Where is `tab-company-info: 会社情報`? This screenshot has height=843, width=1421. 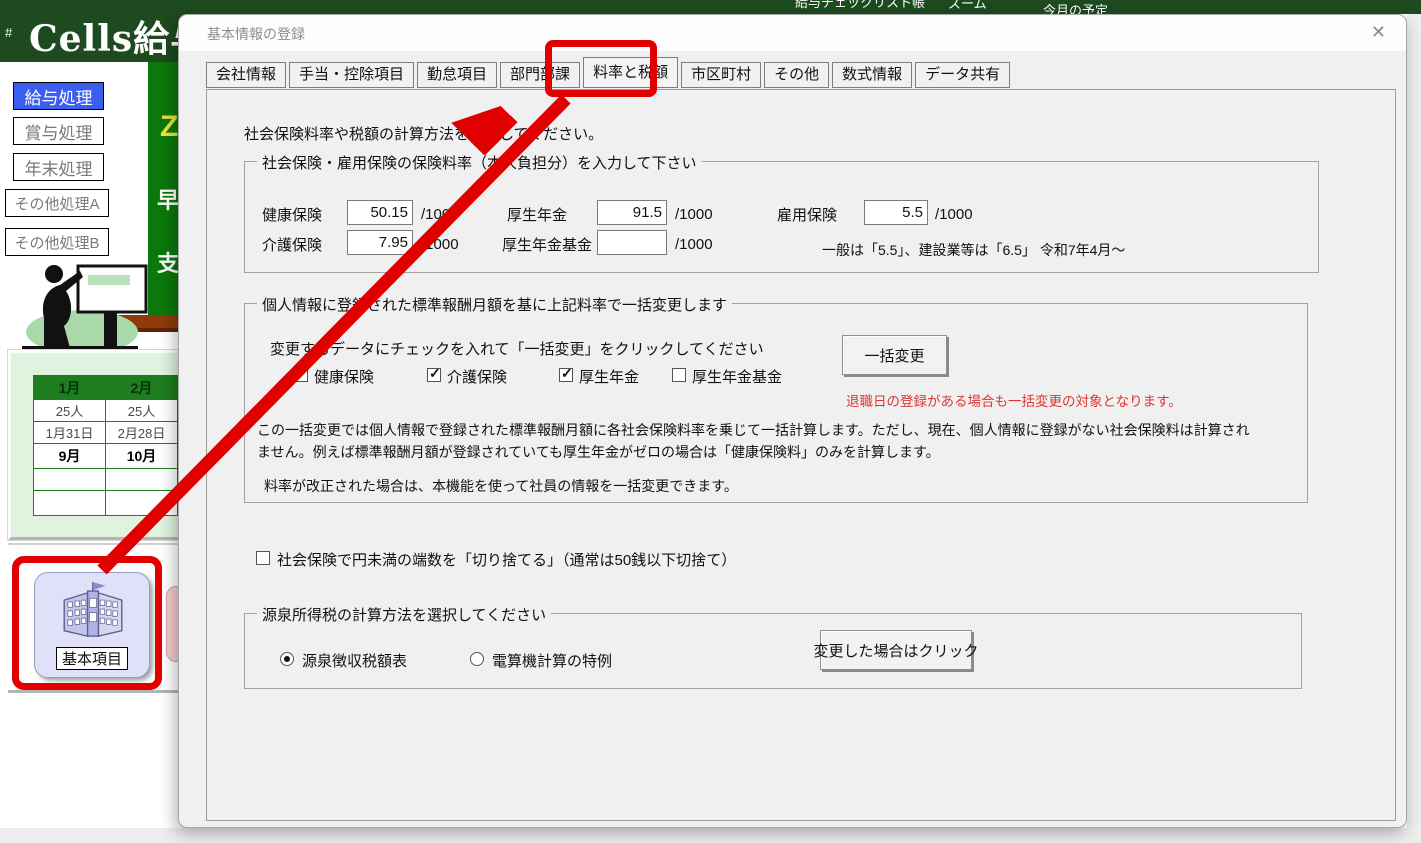
tab-company-info: 会社情報 is located at coordinates (246, 75).